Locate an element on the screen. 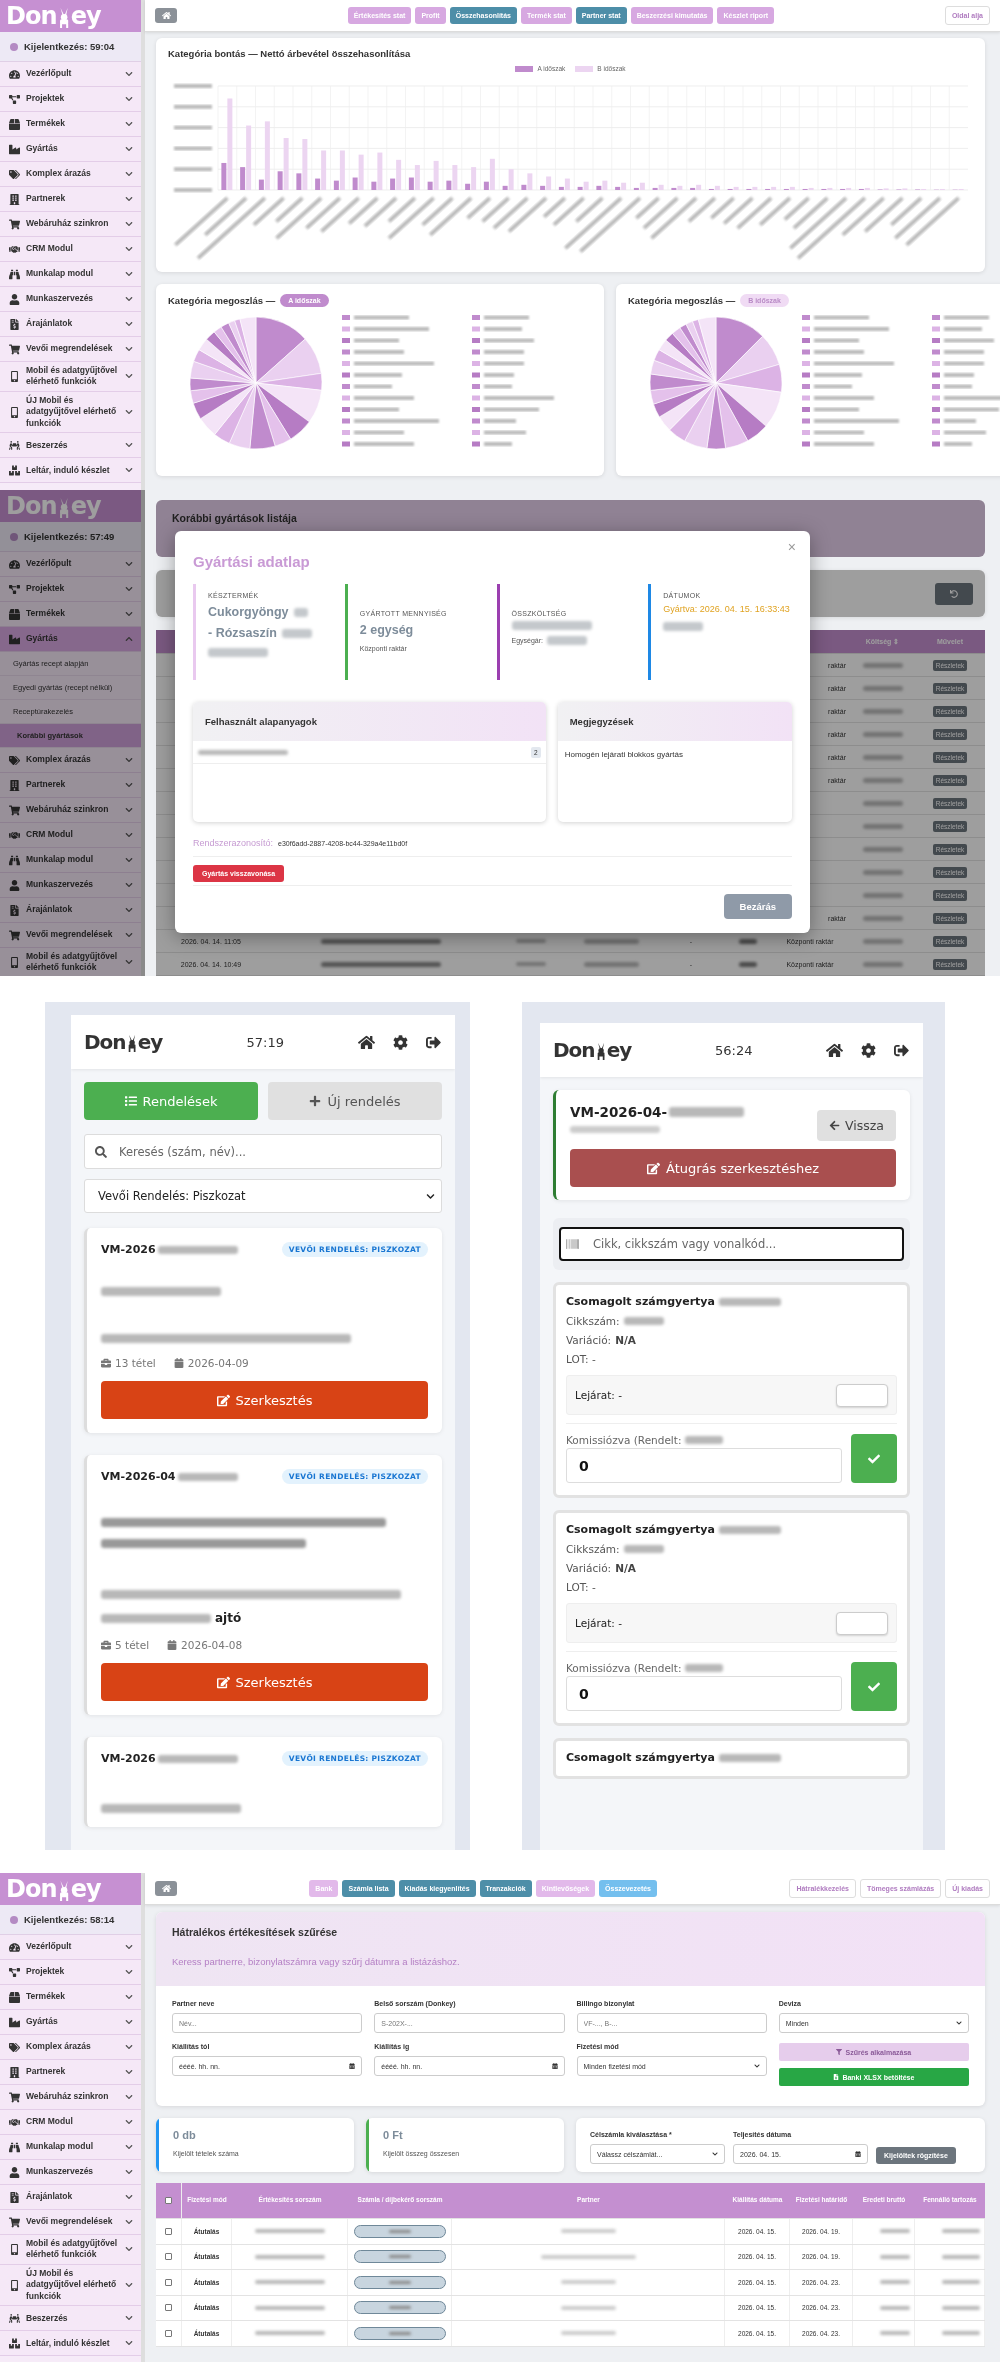  system-id-label: Rendszerazonosító: is located at coordinates (233, 843).